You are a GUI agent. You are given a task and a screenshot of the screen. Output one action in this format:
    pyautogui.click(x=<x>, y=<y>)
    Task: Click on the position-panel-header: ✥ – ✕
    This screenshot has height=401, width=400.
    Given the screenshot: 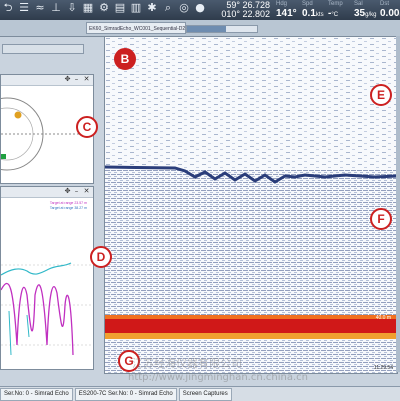 What is the action you would take?
    pyautogui.click(x=47, y=80)
    